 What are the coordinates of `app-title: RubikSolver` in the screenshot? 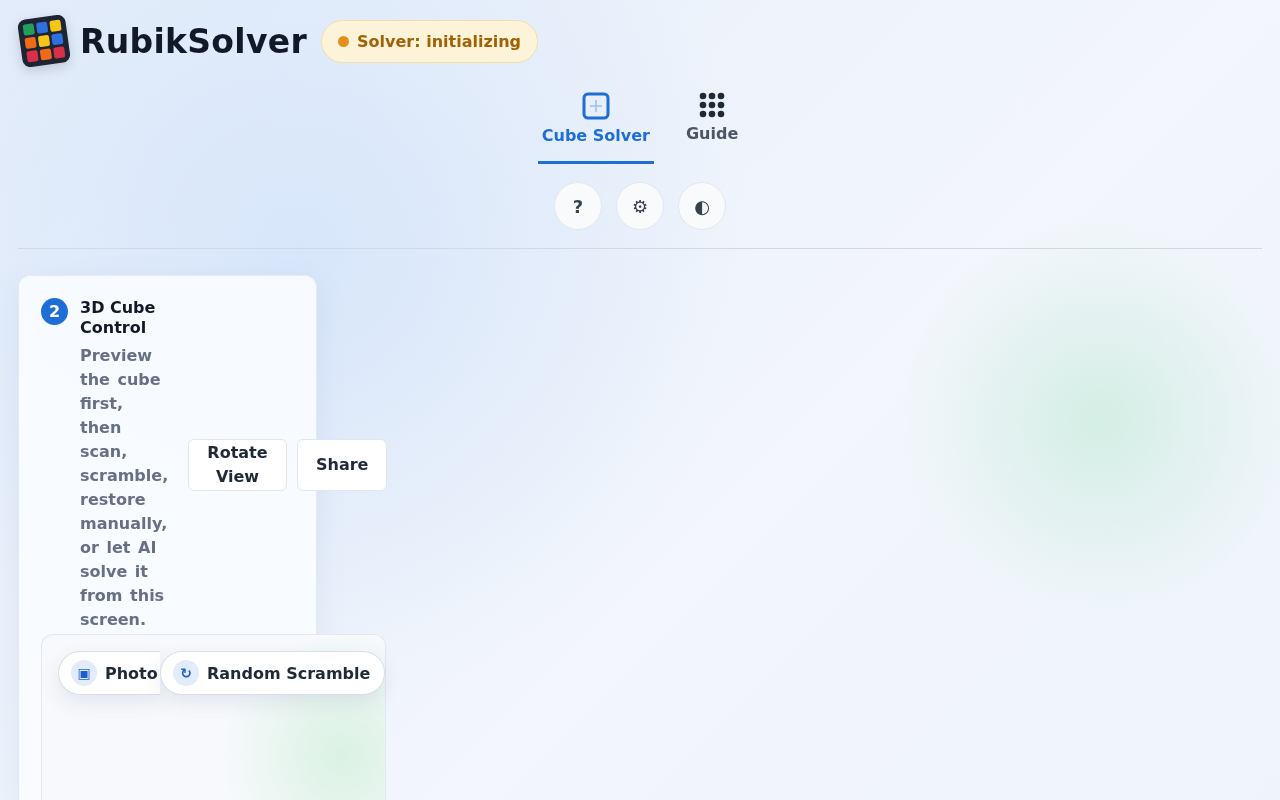 It's located at (193, 41).